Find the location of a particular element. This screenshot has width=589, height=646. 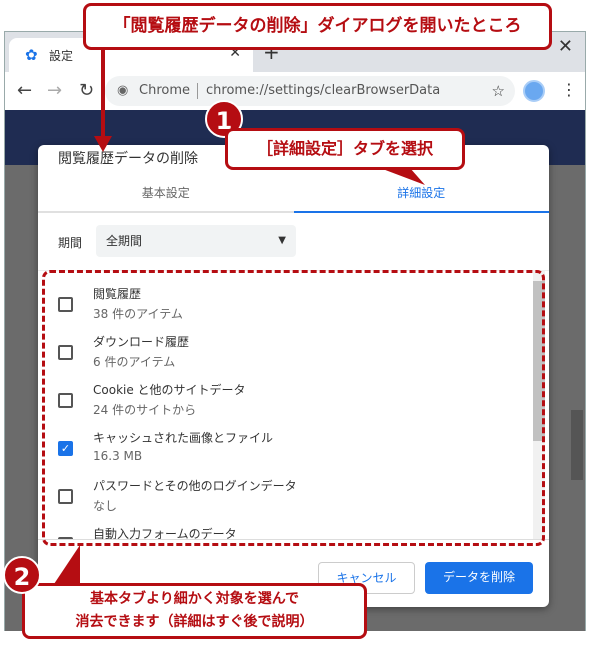

step-1-callout: ［詳細設定］タブを選択 is located at coordinates (345, 149).